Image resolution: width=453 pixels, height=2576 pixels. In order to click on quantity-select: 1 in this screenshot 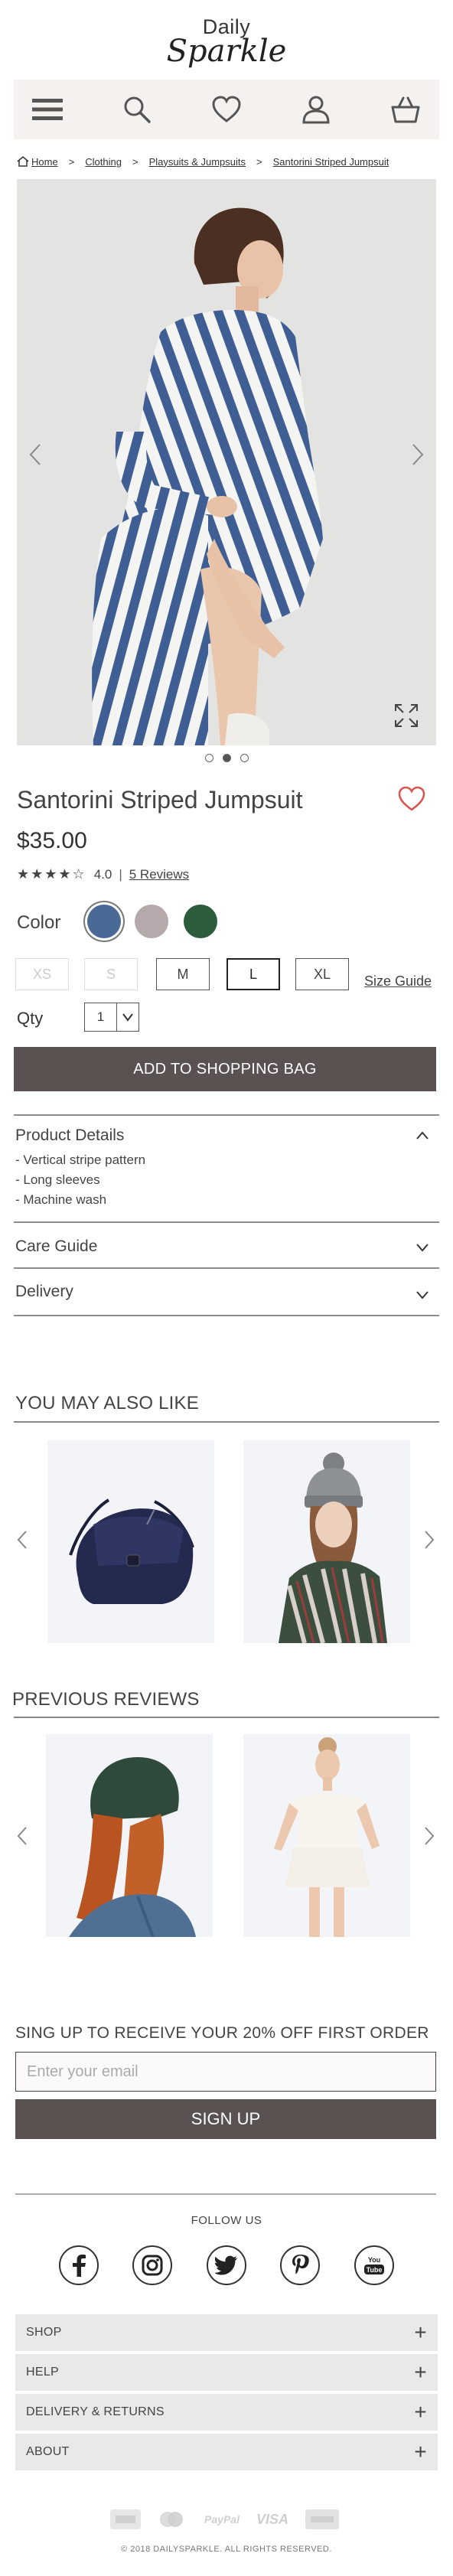, I will do `click(111, 1017)`.